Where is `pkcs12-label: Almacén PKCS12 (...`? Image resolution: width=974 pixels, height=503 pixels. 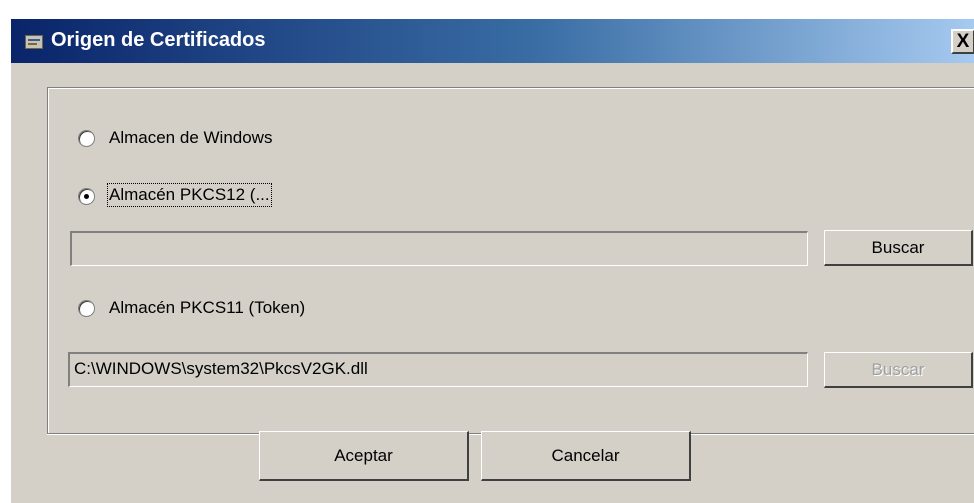 pkcs12-label: Almacén PKCS12 (... is located at coordinates (189, 195).